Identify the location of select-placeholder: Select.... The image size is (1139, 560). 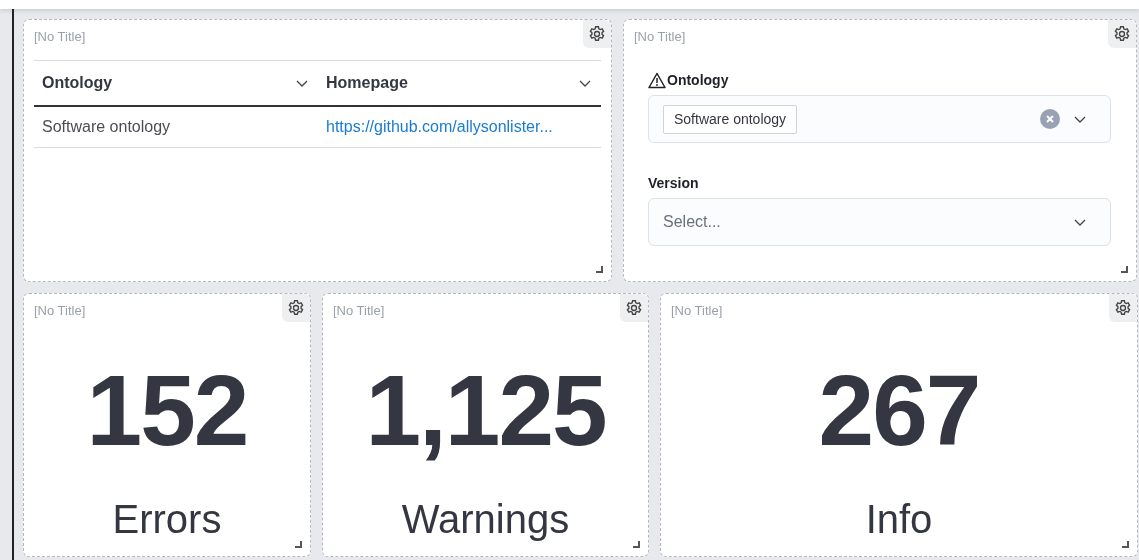
(692, 222).